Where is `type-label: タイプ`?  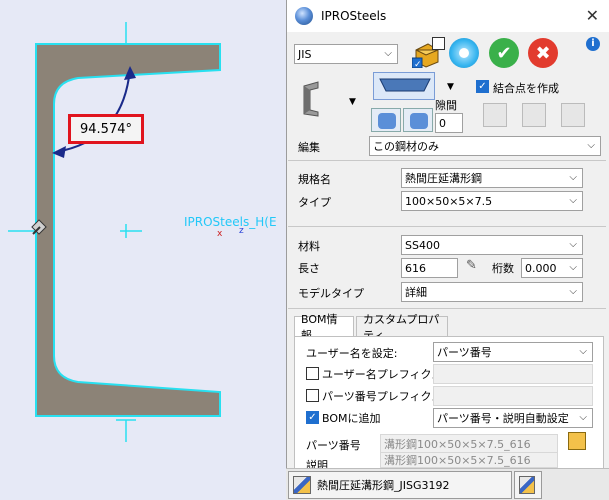 type-label: タイプ is located at coordinates (314, 202).